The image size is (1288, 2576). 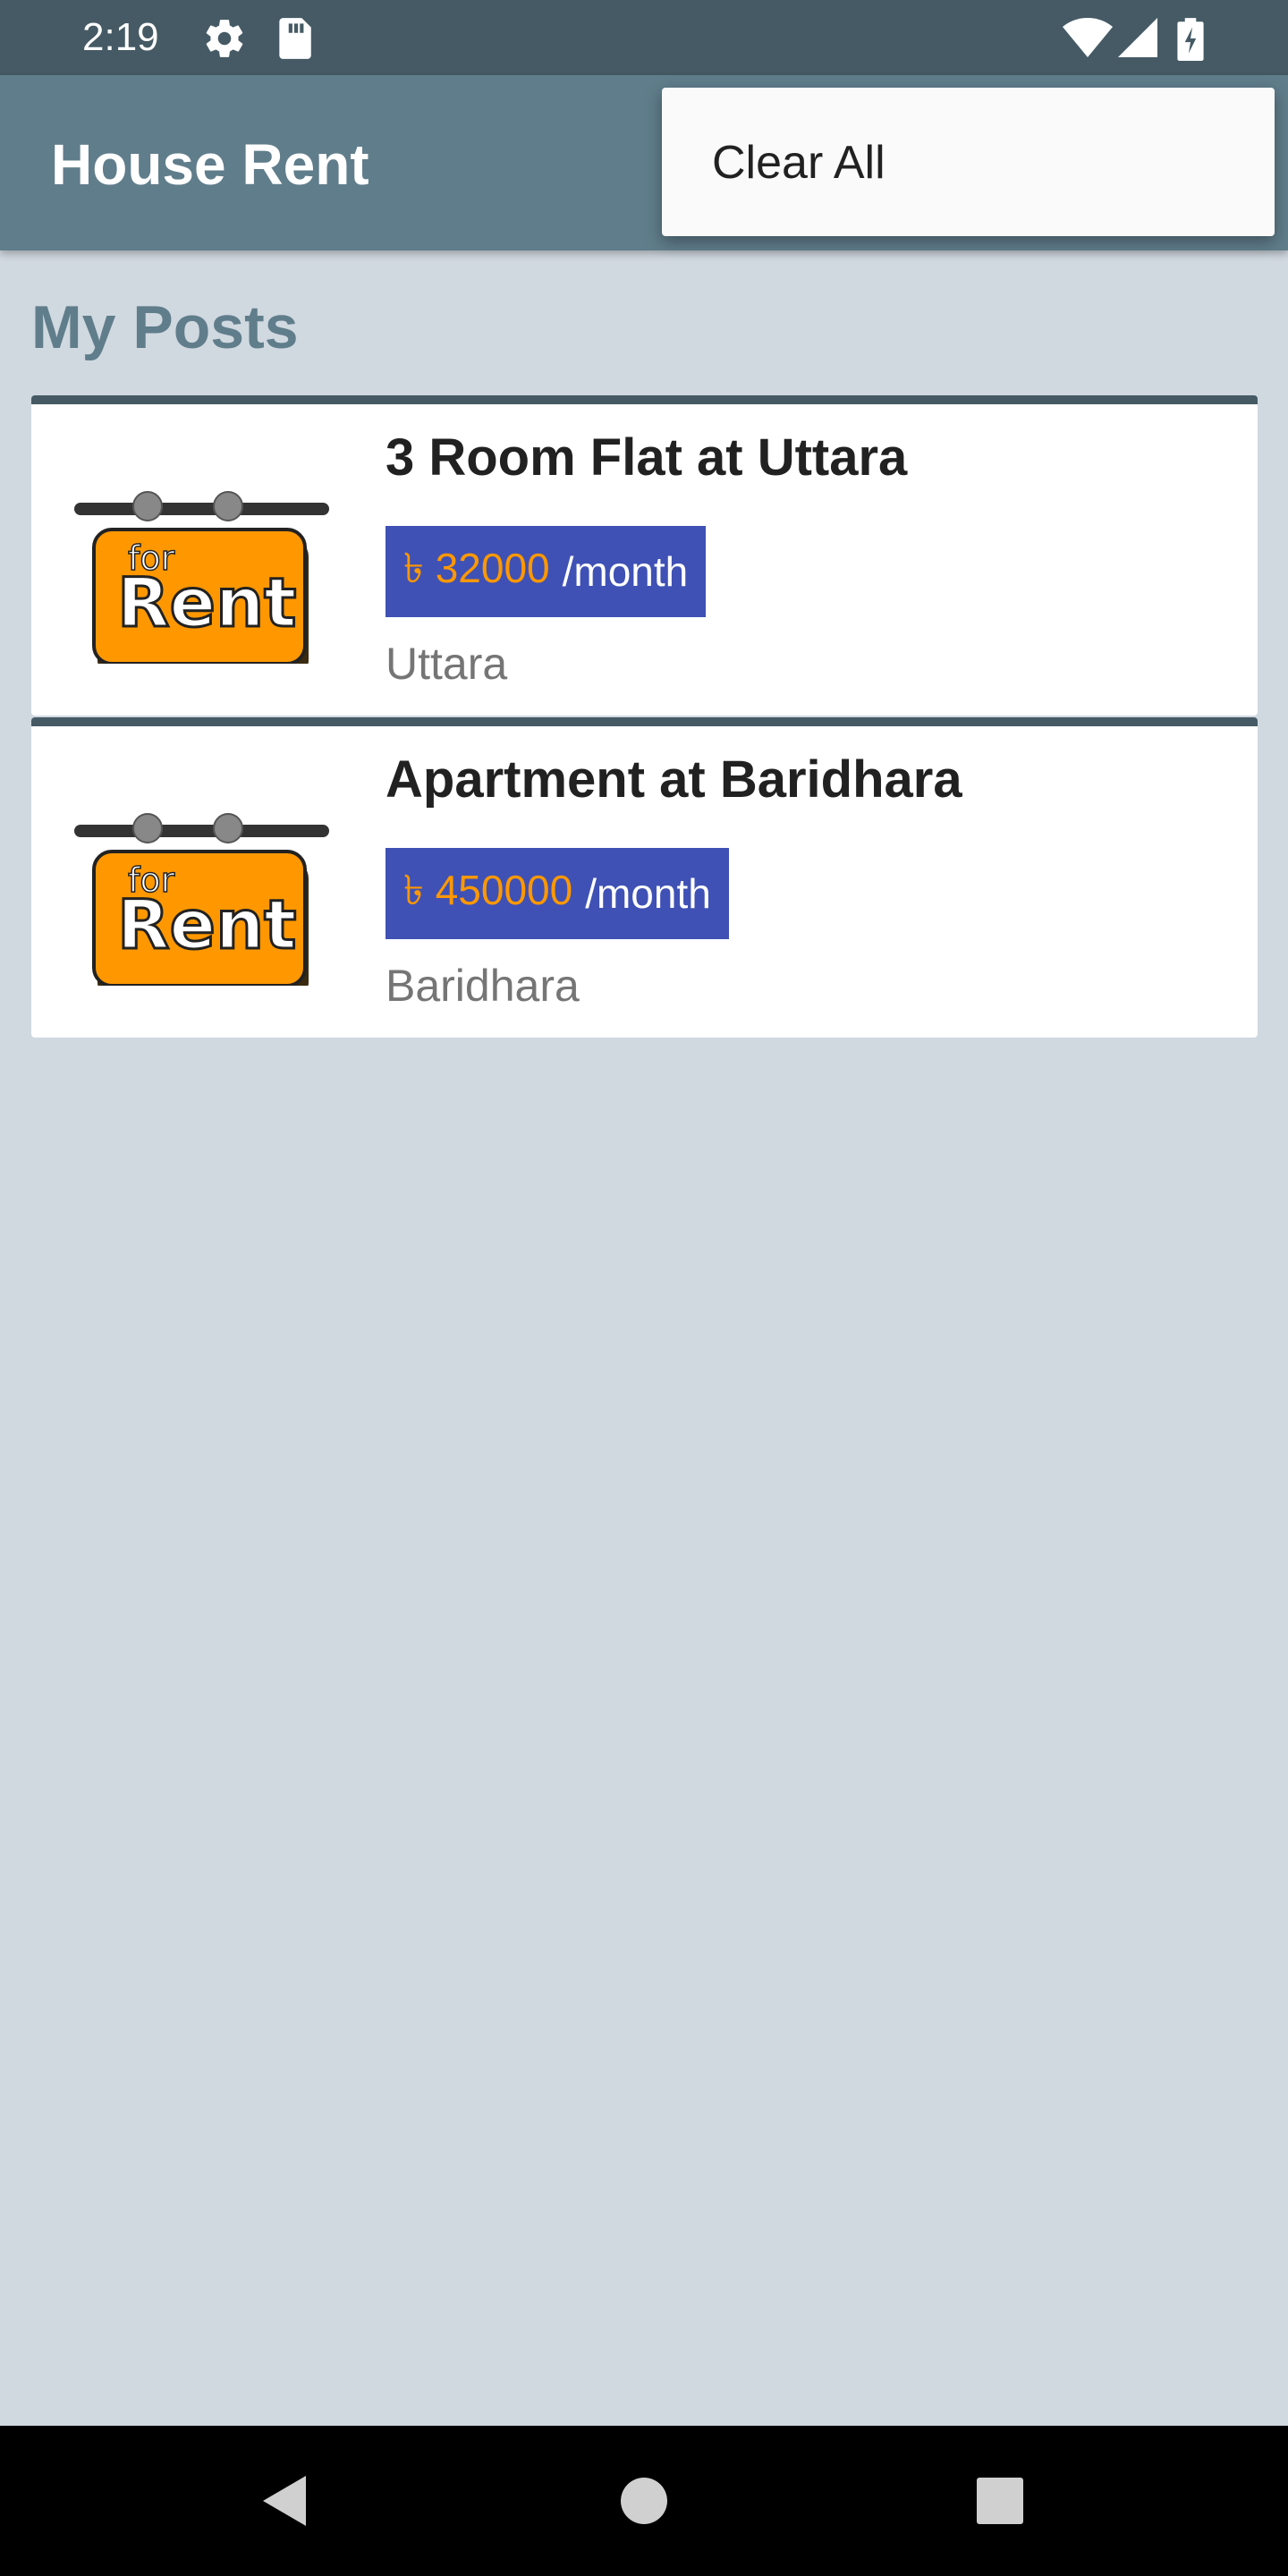 What do you see at coordinates (224, 38) in the screenshot?
I see `gear-icon` at bounding box center [224, 38].